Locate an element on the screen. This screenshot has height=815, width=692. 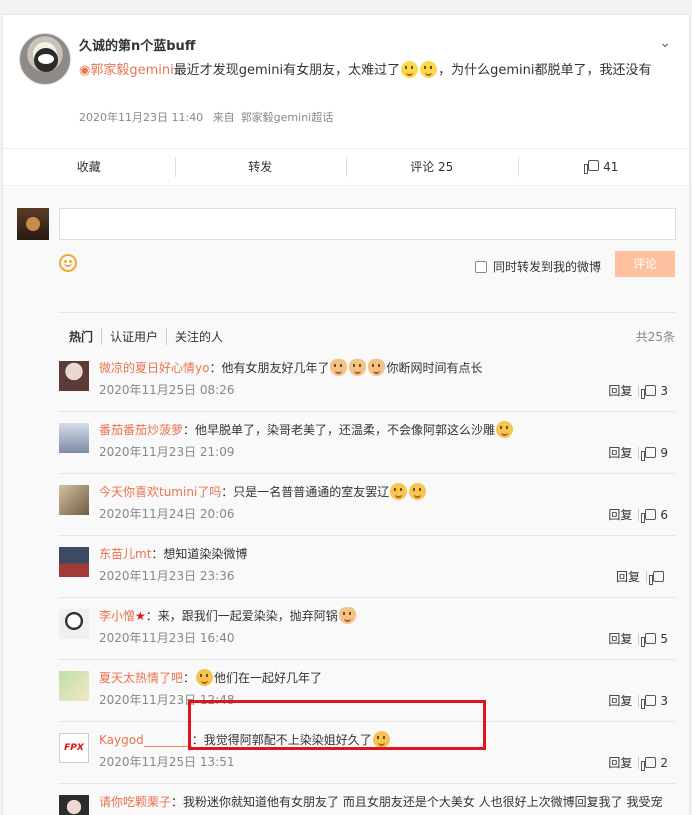
source-prefix: 来自 is located at coordinates (223, 117).